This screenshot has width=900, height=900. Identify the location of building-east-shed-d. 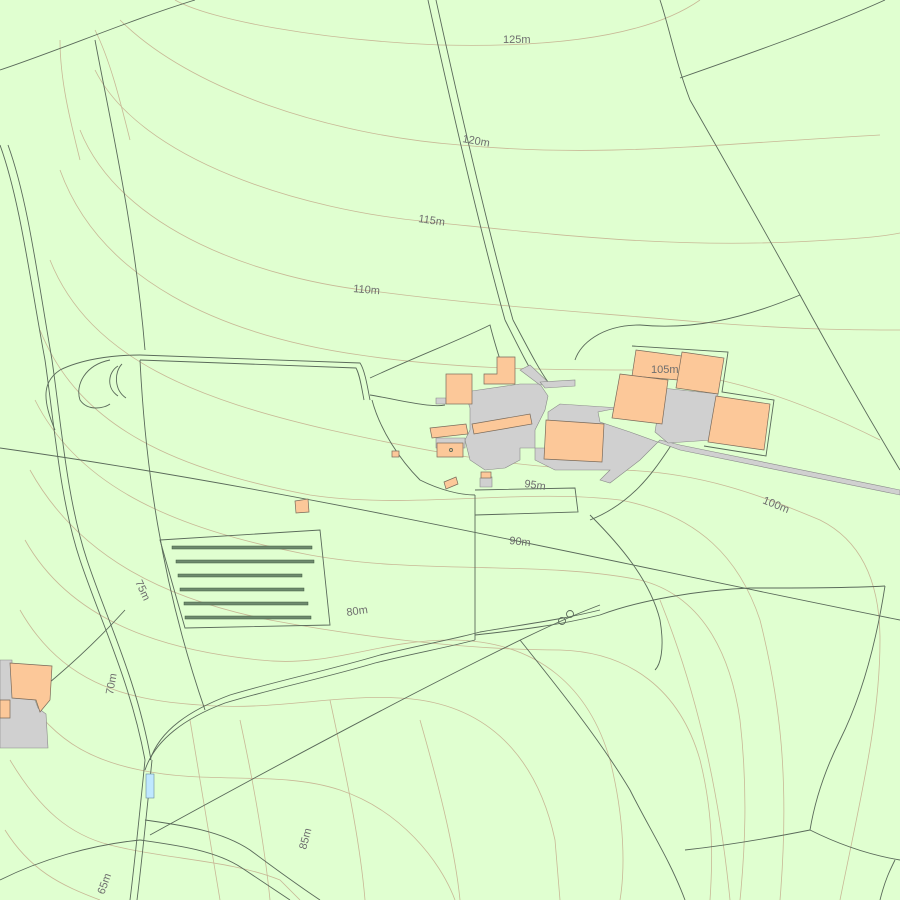
(739, 423).